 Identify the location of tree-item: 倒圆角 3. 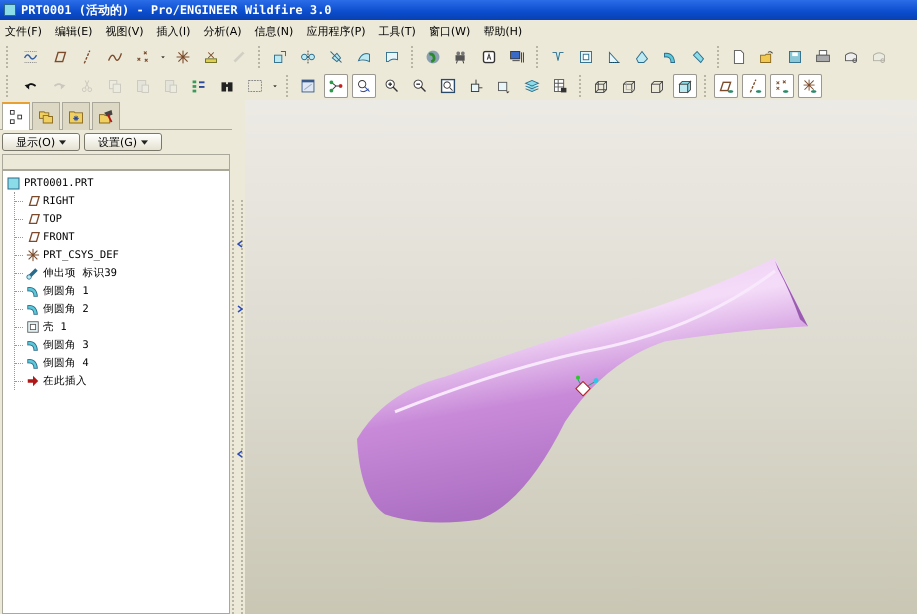
(66, 345).